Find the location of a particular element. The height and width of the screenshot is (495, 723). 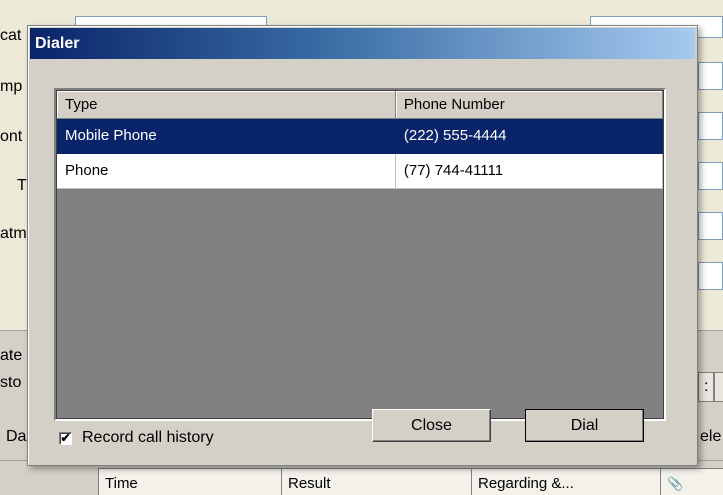

background-label-fragment: atm is located at coordinates (13, 233).